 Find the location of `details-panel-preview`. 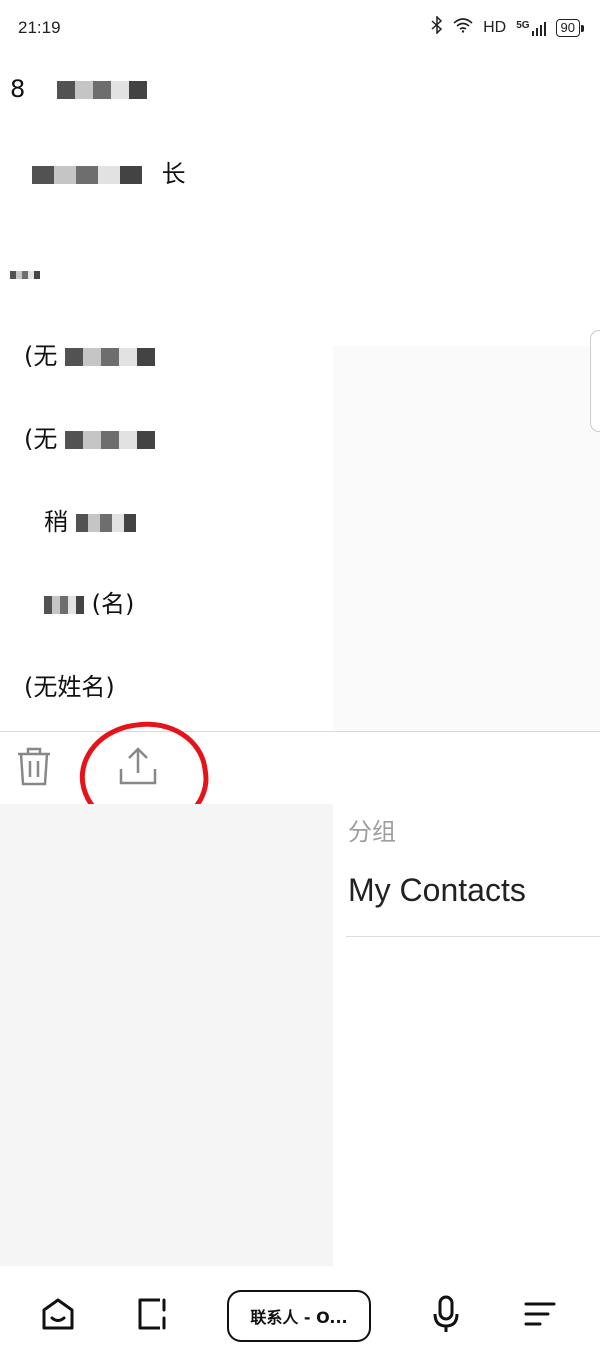

details-panel-preview is located at coordinates (466, 538).